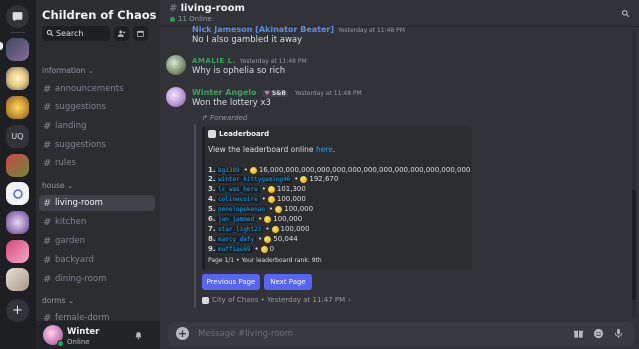 This screenshot has width=639, height=349. I want to click on unread-indicator, so click(1, 46).